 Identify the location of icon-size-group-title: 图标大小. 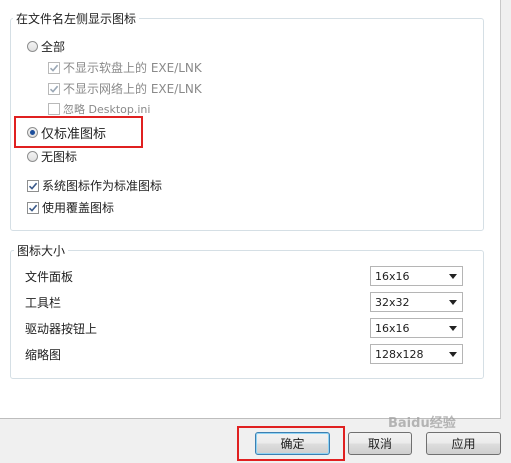
(41, 250).